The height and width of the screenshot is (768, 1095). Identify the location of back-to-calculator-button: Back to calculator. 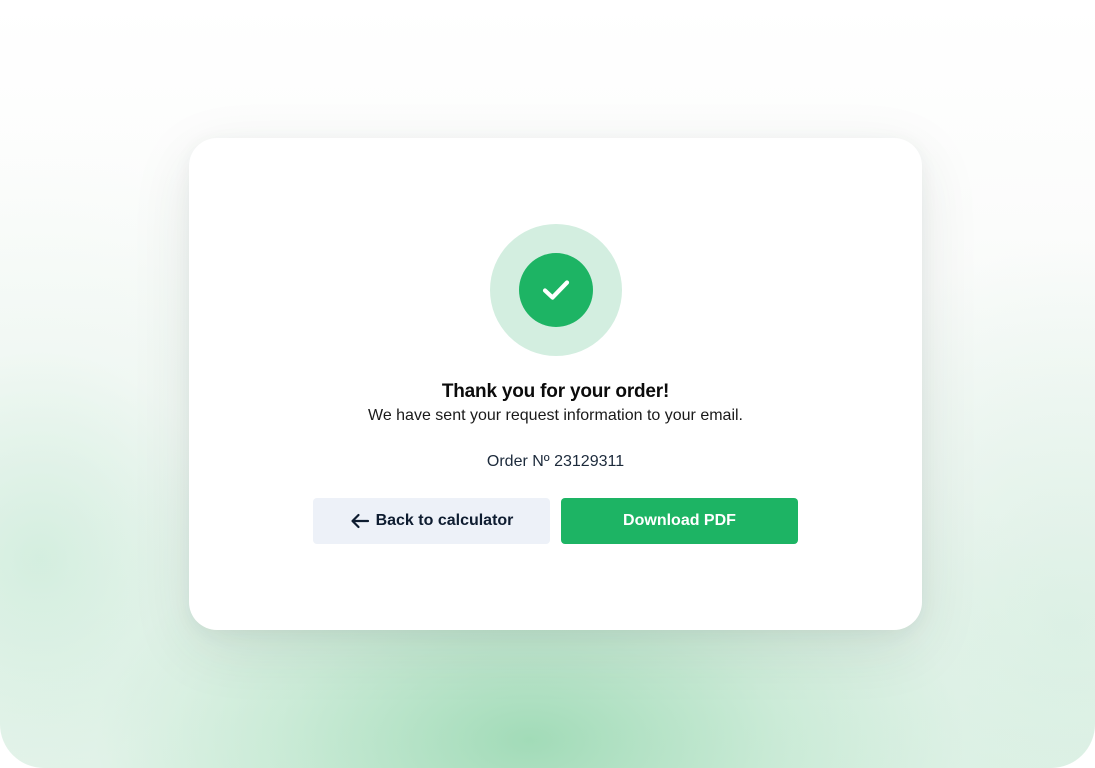
(431, 521).